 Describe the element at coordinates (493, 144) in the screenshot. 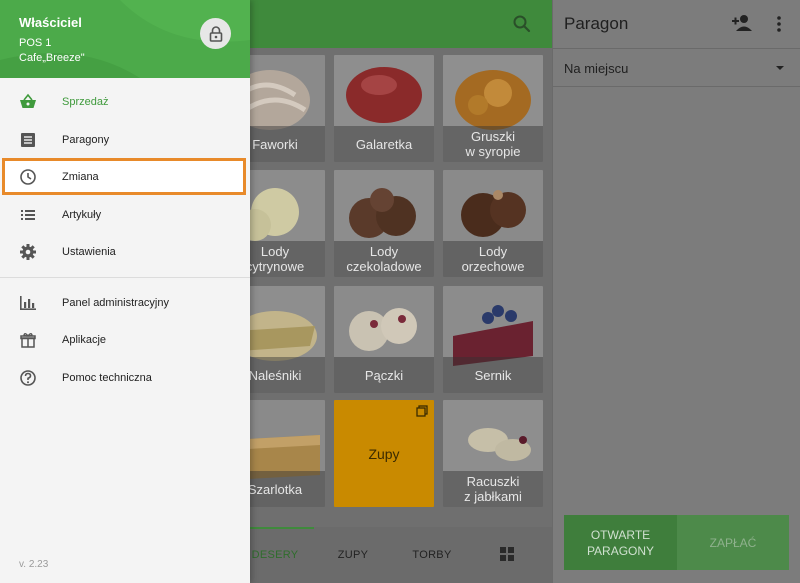

I see `tile-label: Gruszki w syropie` at that location.